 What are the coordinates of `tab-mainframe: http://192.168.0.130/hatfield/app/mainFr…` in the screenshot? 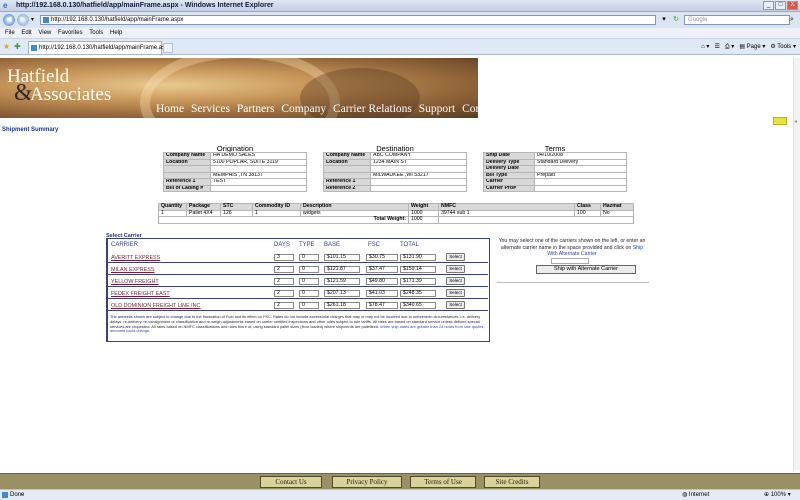 It's located at (99, 47).